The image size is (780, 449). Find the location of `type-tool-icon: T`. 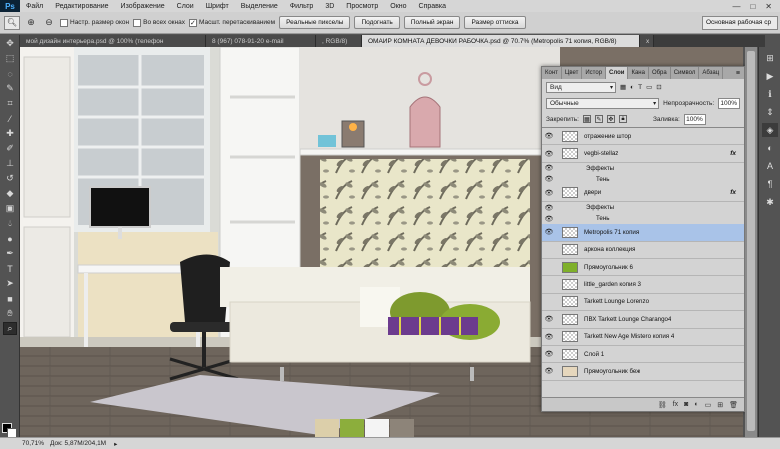

type-tool-icon: T is located at coordinates (10, 268).